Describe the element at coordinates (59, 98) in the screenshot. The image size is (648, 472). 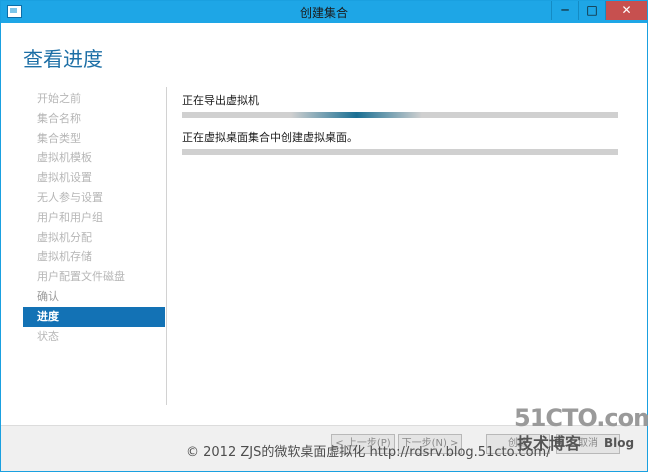
I see `step-before-you-begin: 开始之前` at that location.